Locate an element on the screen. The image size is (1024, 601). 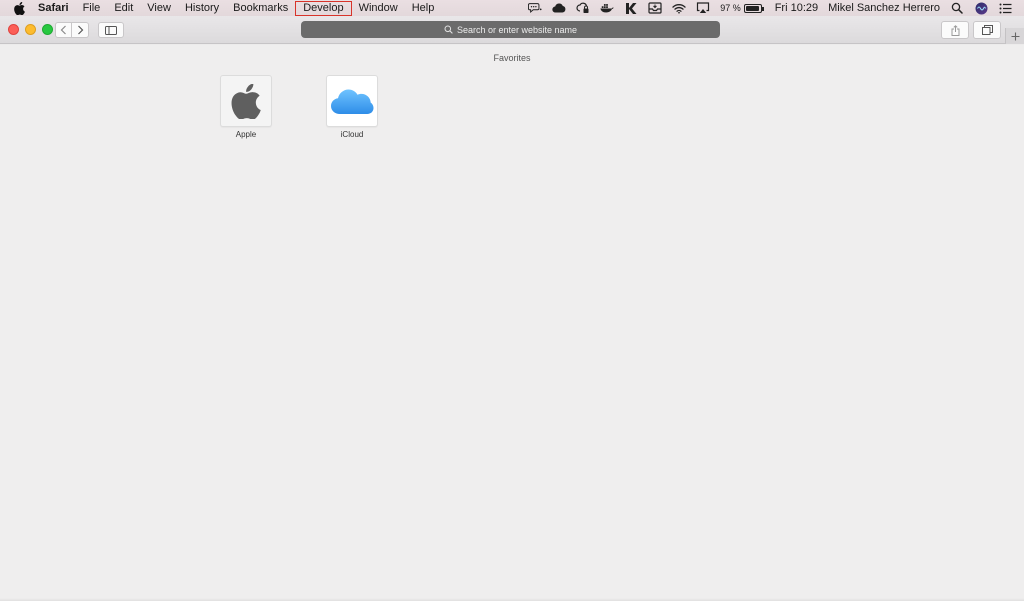
favorite-label-icloud: iCloud is located at coordinates (352, 134).